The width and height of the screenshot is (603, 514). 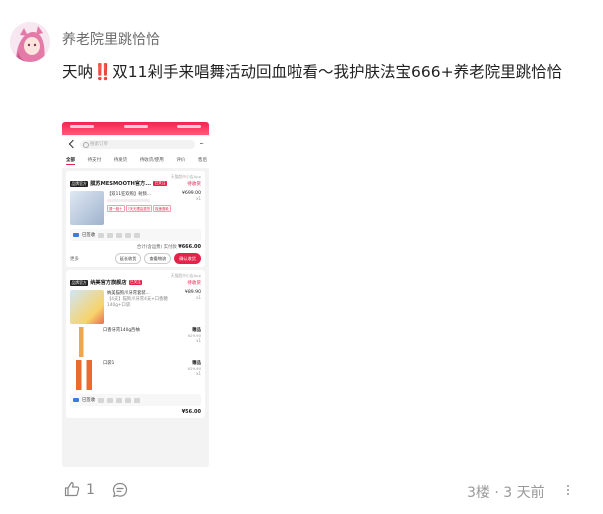 I want to click on search-input: 搜索订单, so click(x=138, y=144).